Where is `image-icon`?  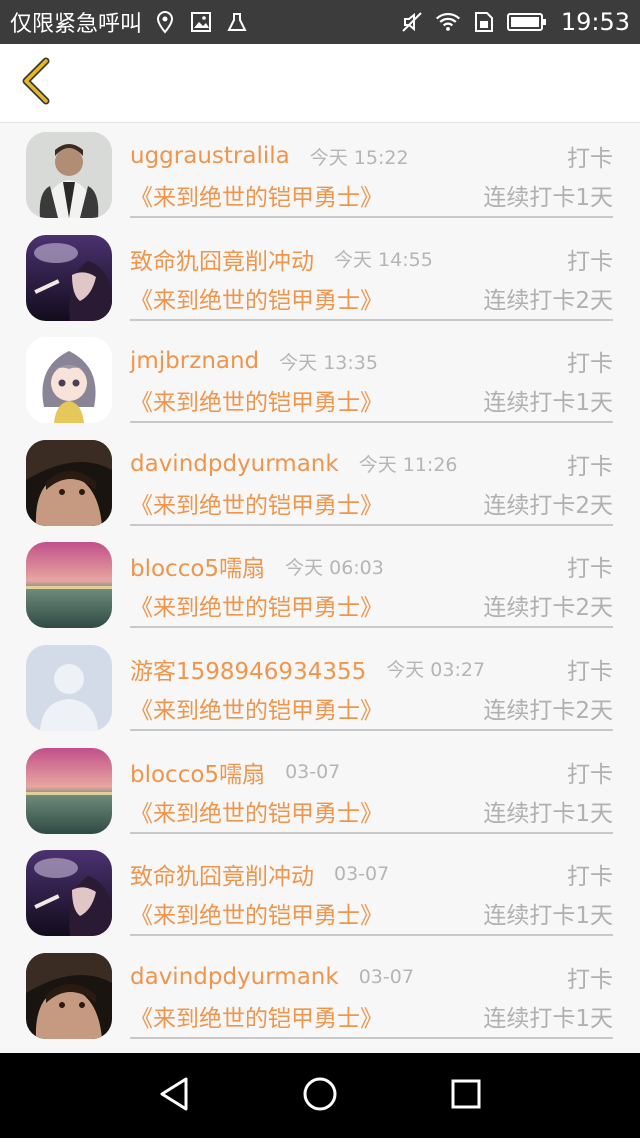
image-icon is located at coordinates (201, 22).